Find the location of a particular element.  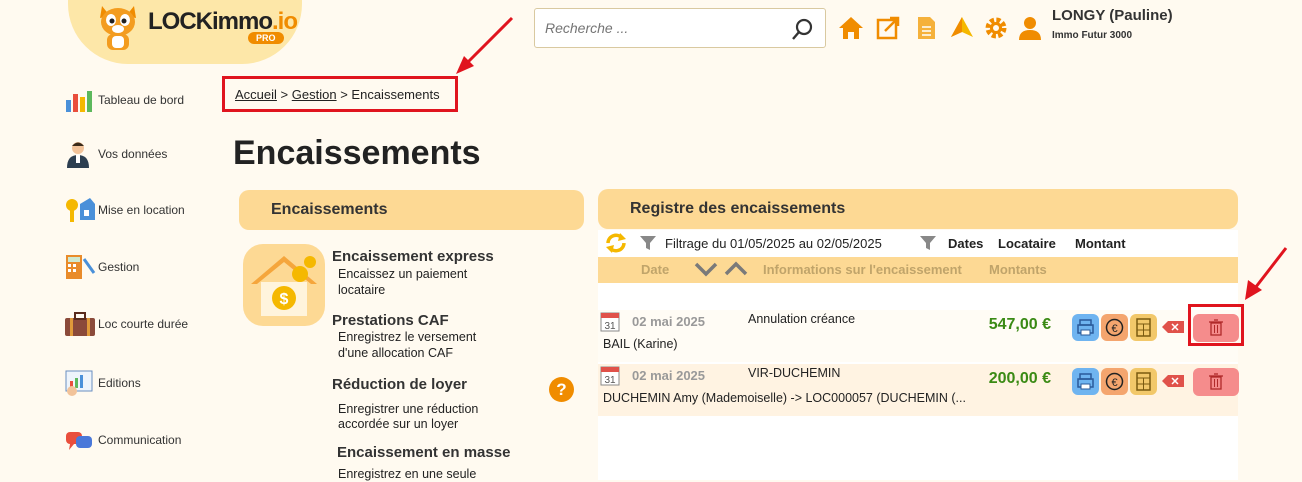

reduction-loyer-title: Réduction de loyer is located at coordinates (399, 384).